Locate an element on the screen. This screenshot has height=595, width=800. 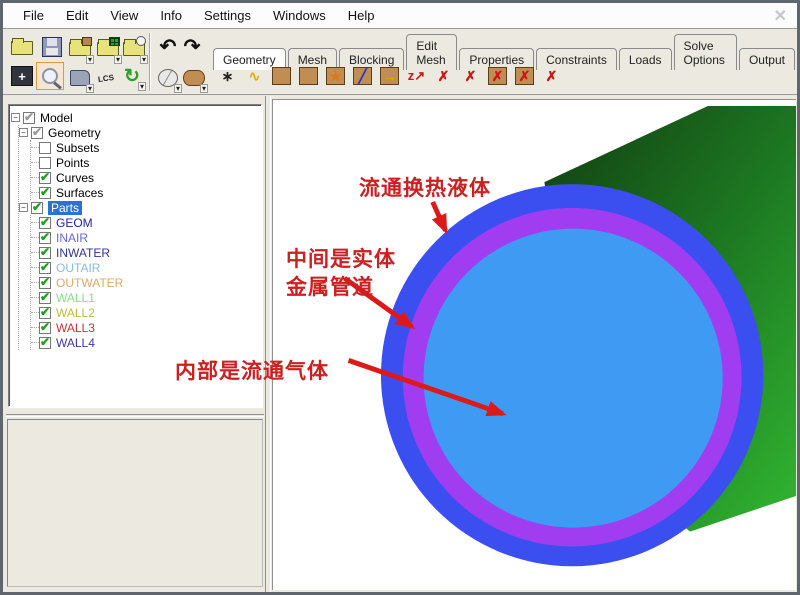
delete-surface-icon: ✗ is located at coordinates (497, 76).